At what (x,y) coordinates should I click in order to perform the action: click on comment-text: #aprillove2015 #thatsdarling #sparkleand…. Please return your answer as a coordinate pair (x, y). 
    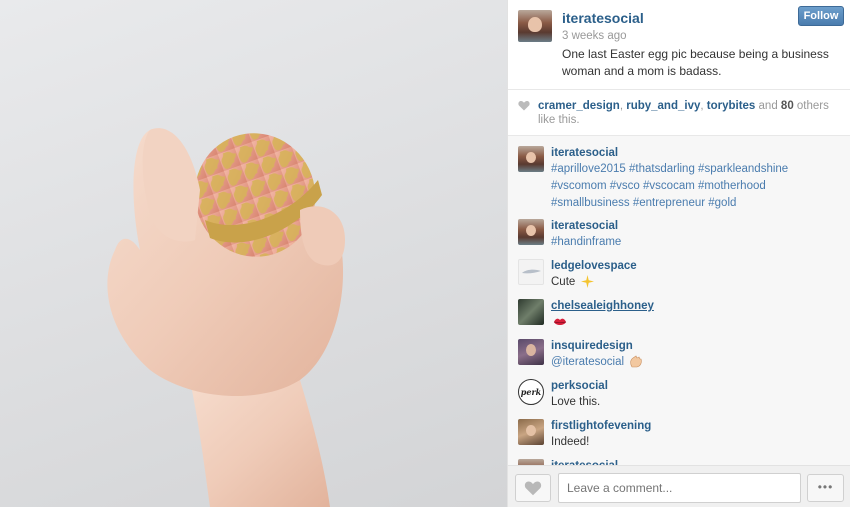
    Looking at the image, I should click on (670, 186).